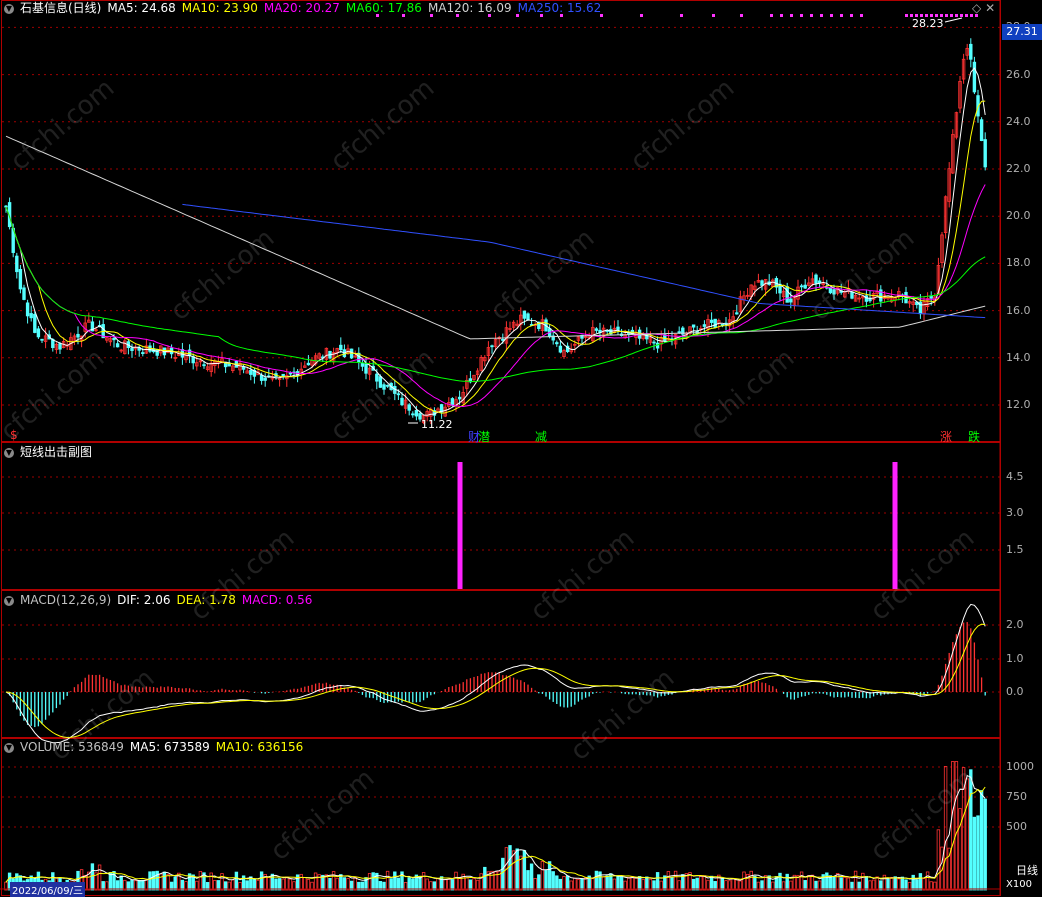 This screenshot has height=897, width=1042. What do you see at coordinates (1018, 168) in the screenshot?
I see `price-tick: 22.0` at bounding box center [1018, 168].